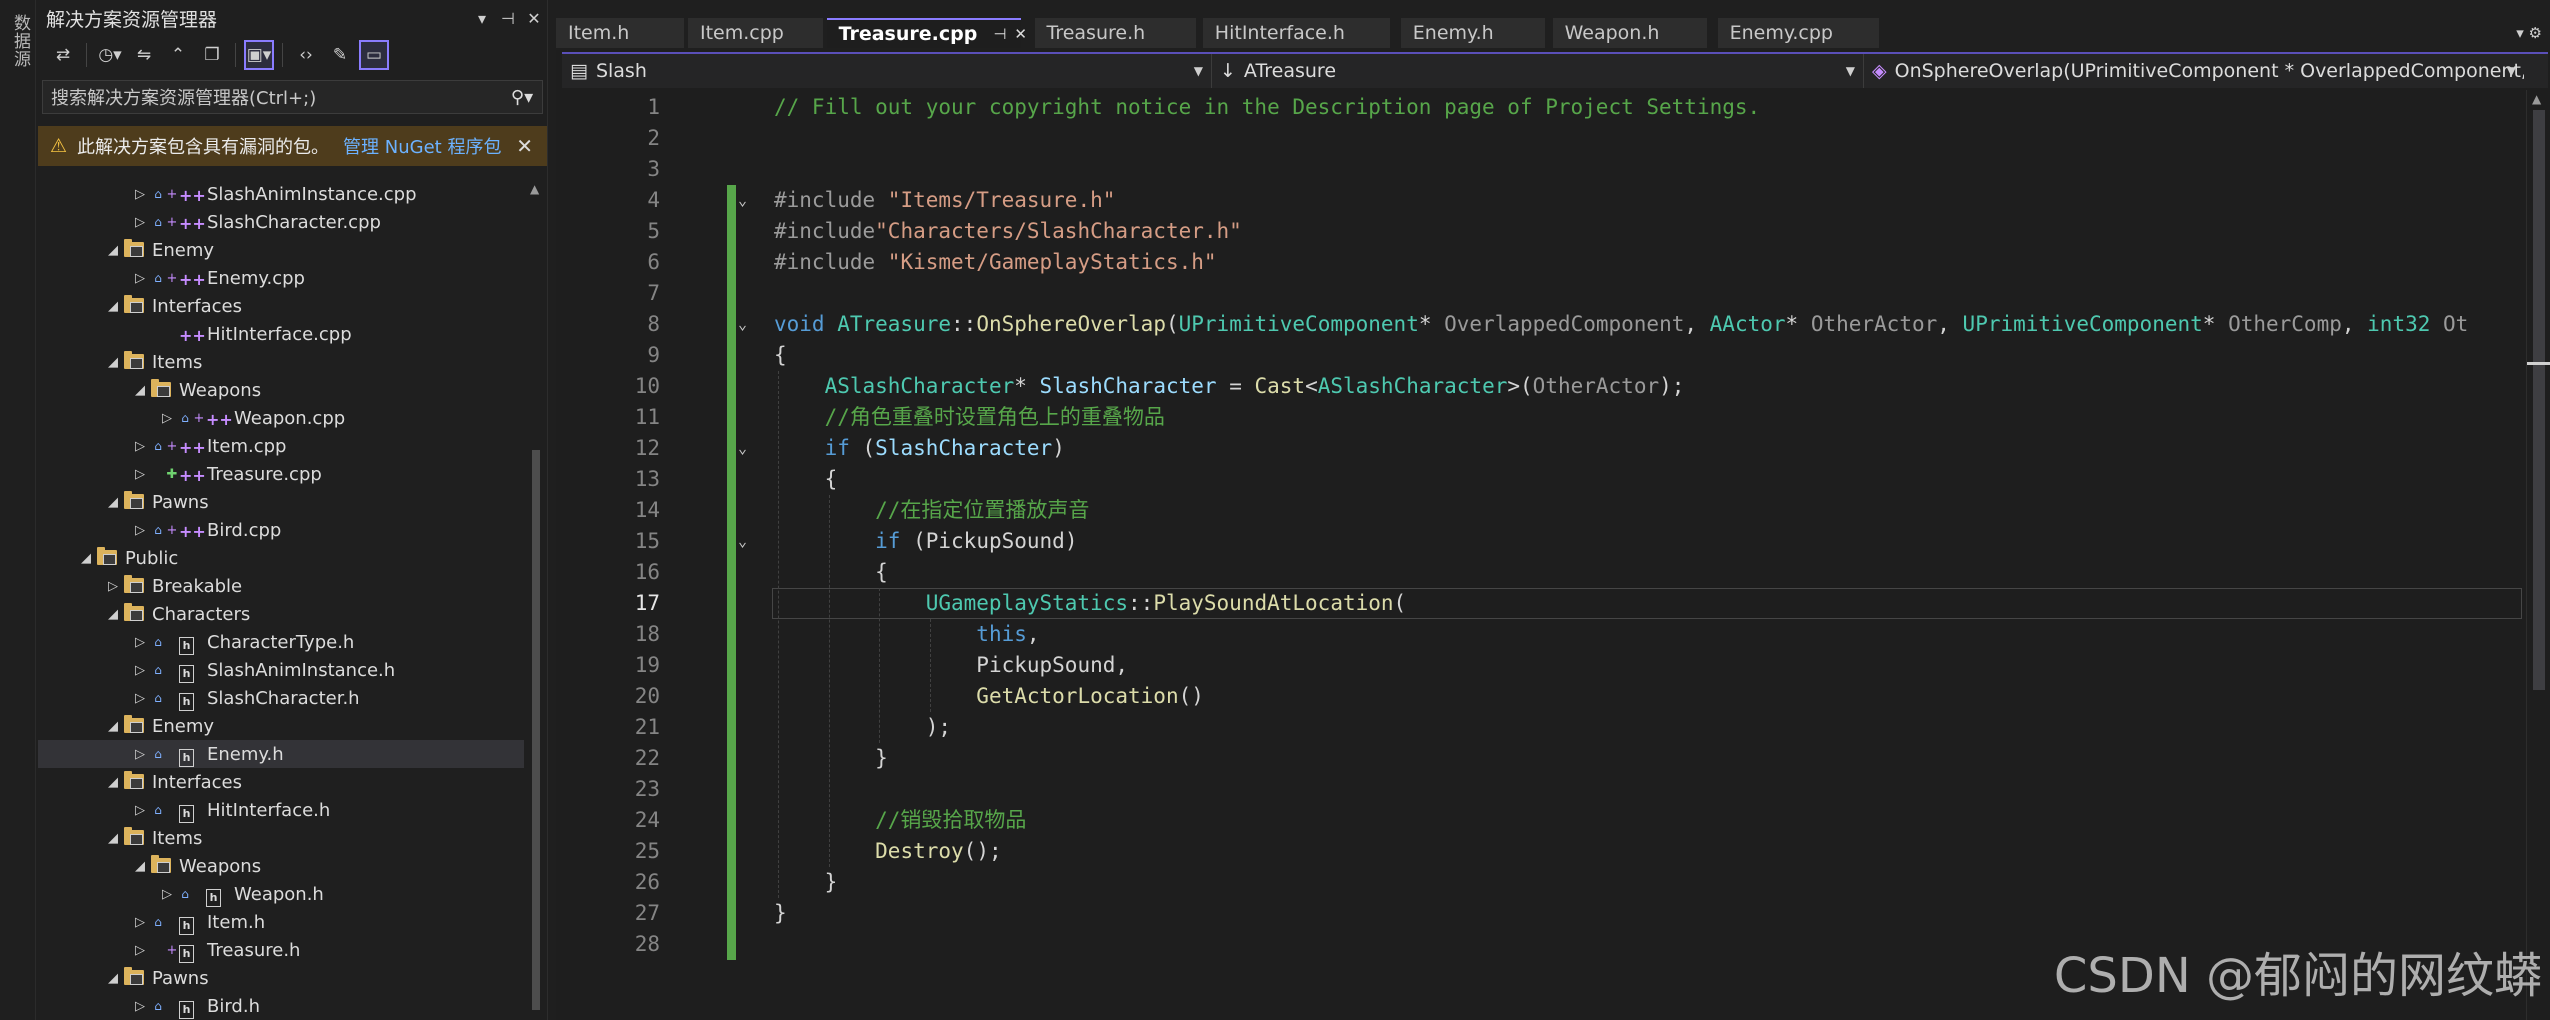 The height and width of the screenshot is (1020, 2550). What do you see at coordinates (1542, 541) in the screenshot?
I see `code-line: 15 ⌄ if (PickupSound)` at bounding box center [1542, 541].